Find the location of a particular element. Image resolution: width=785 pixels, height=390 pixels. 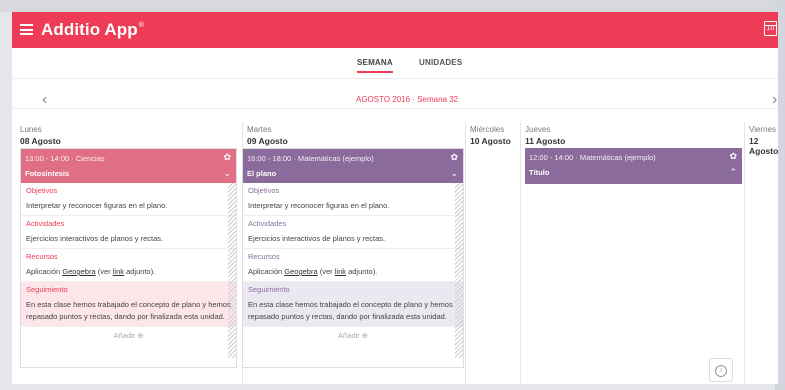

day-header-lunes: Lunes 08 Agosto is located at coordinates (40, 135).